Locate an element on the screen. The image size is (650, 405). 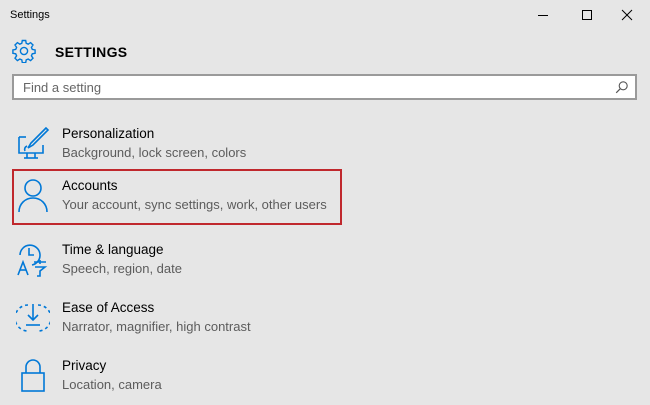
time-language-icon is located at coordinates (32, 260).